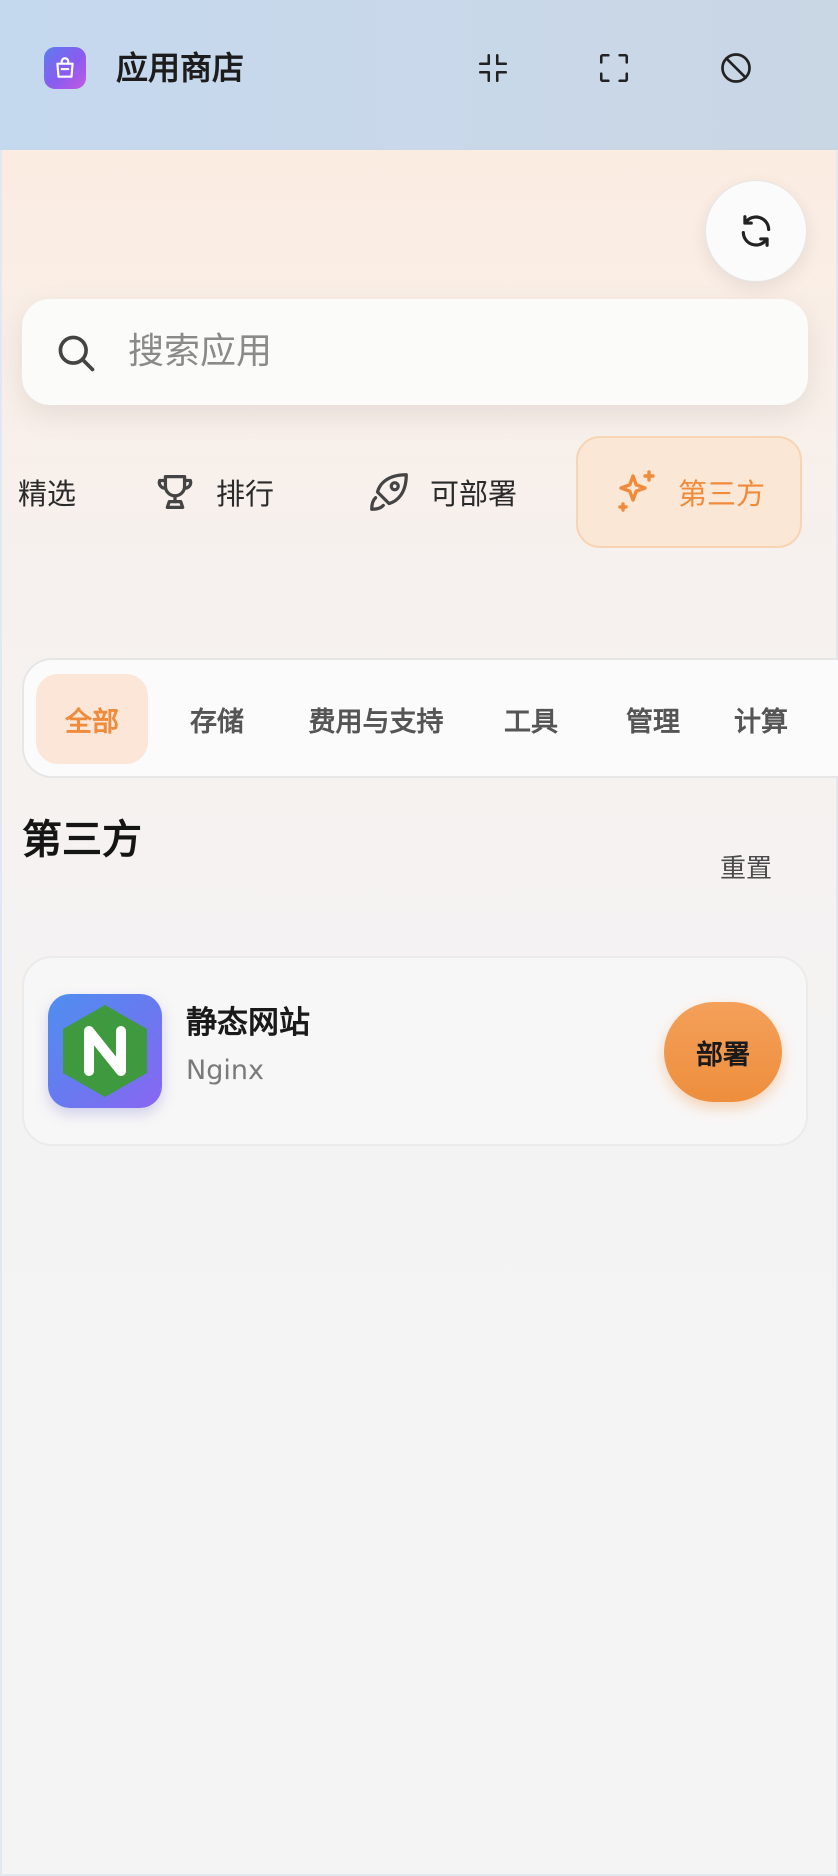 Image resolution: width=838 pixels, height=1876 pixels. What do you see at coordinates (376, 719) in the screenshot?
I see `category-chip-billing: 费用与支持` at bounding box center [376, 719].